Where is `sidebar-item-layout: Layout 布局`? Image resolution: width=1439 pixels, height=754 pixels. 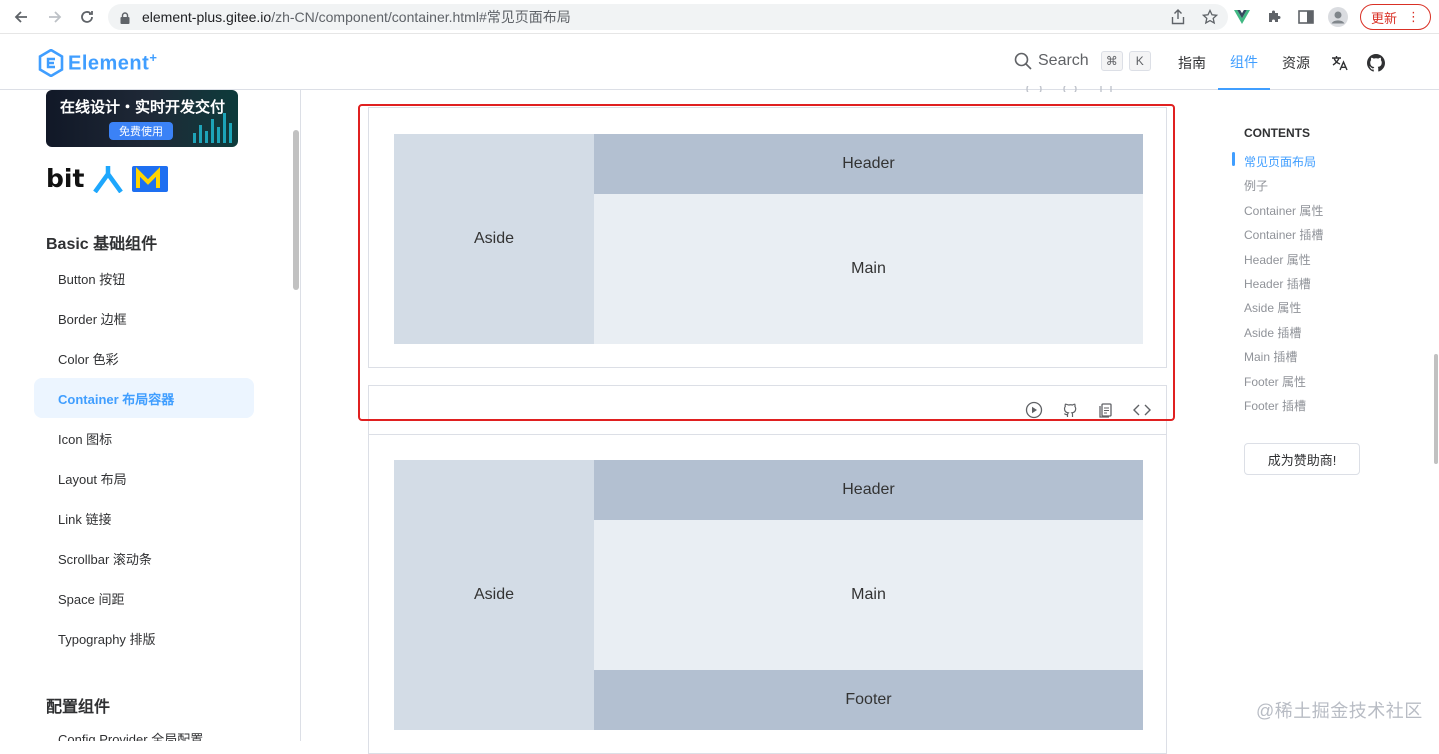 sidebar-item-layout: Layout 布局 is located at coordinates (144, 478).